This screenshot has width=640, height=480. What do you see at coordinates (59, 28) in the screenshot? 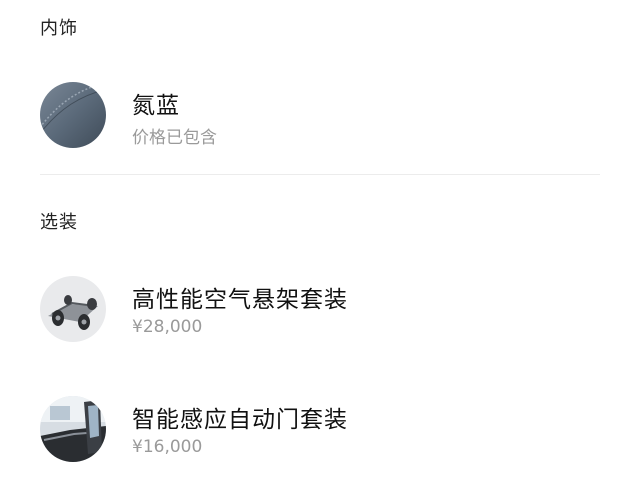
I see `interior-section-title: 内饰` at bounding box center [59, 28].